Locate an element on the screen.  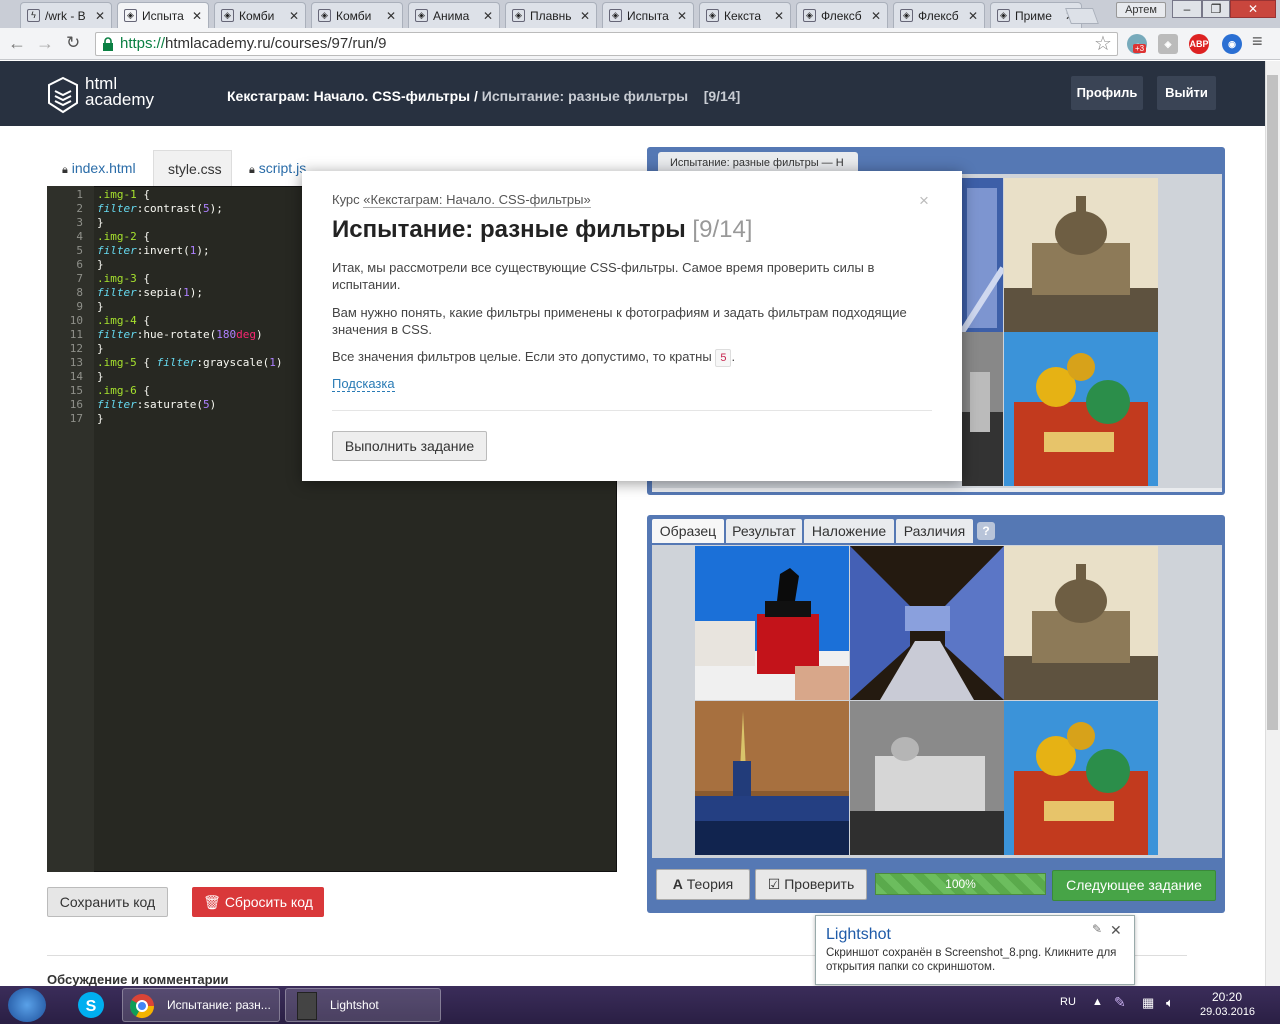
code-line: filter:contrast(5); is located at coordinates (160, 209).